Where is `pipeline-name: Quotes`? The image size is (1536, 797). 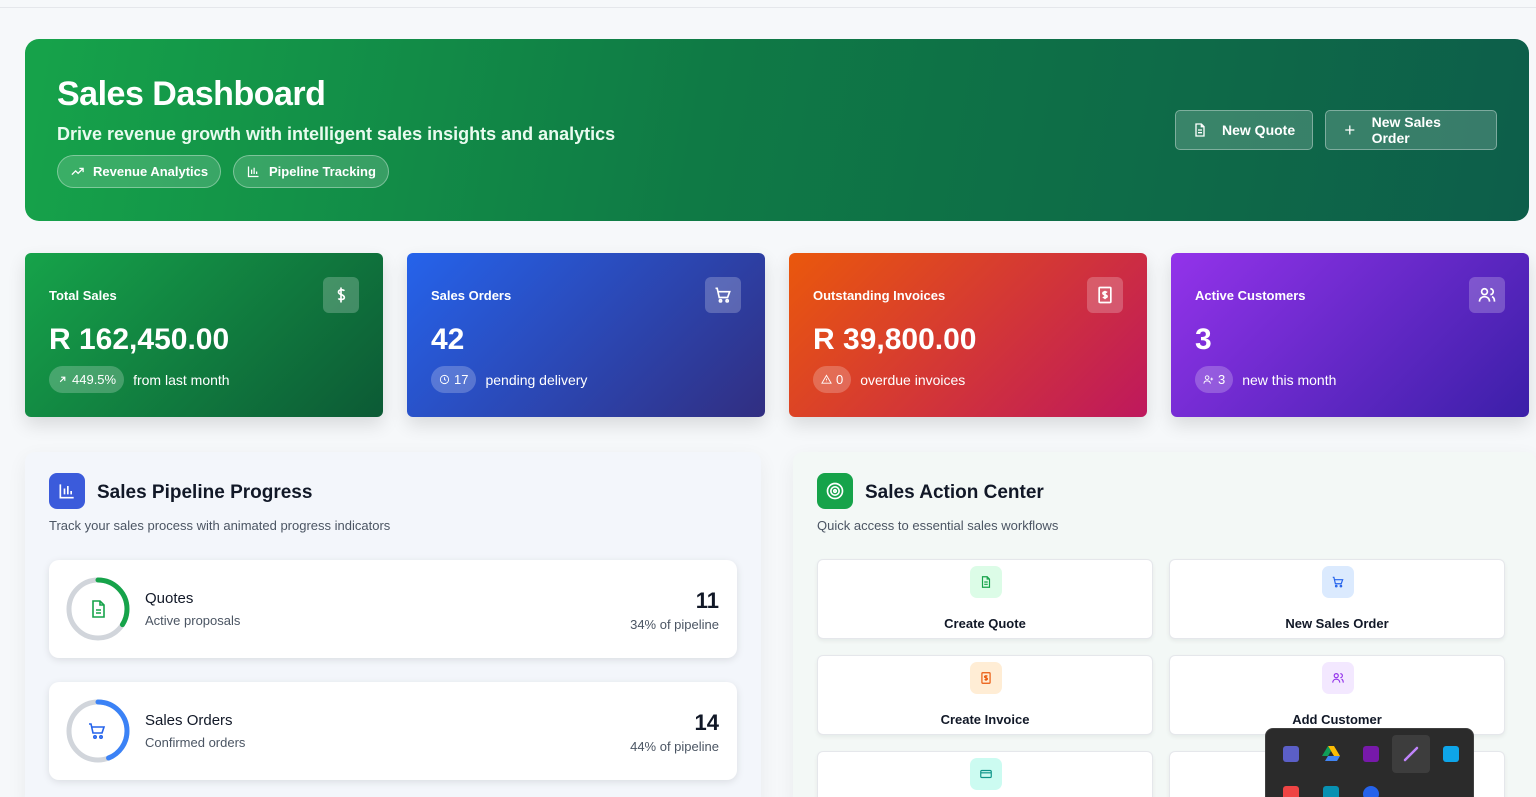
pipeline-name: Quotes is located at coordinates (169, 598).